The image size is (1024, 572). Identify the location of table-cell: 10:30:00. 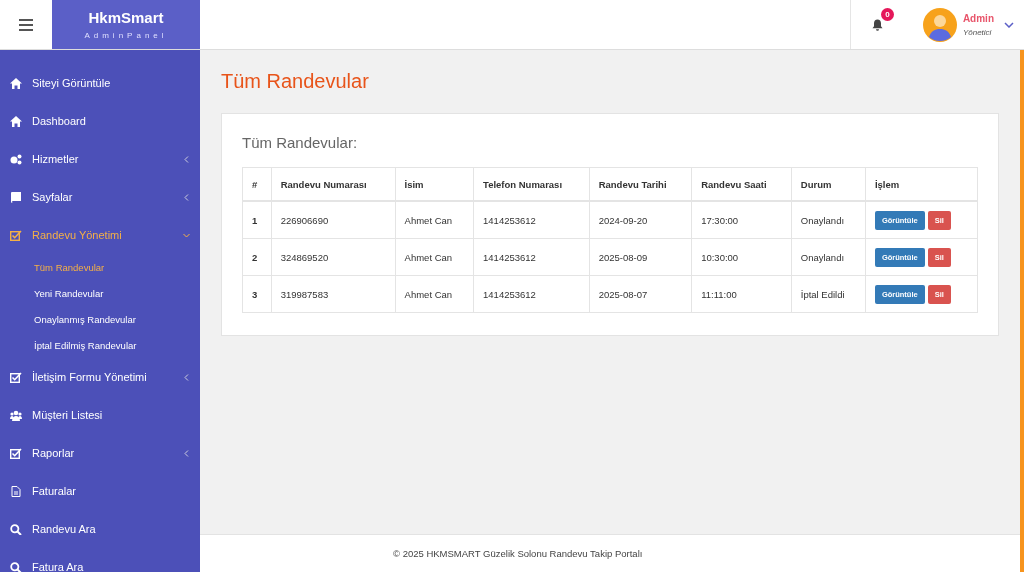
(741, 257).